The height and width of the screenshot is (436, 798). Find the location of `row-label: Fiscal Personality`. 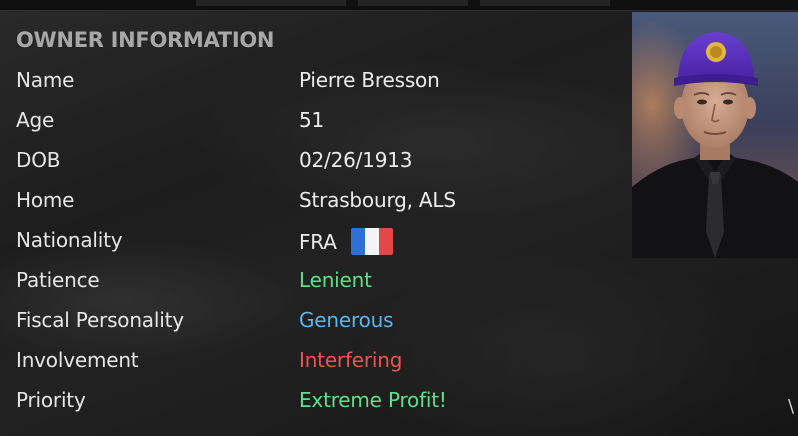

row-label: Fiscal Personality is located at coordinates (100, 320).